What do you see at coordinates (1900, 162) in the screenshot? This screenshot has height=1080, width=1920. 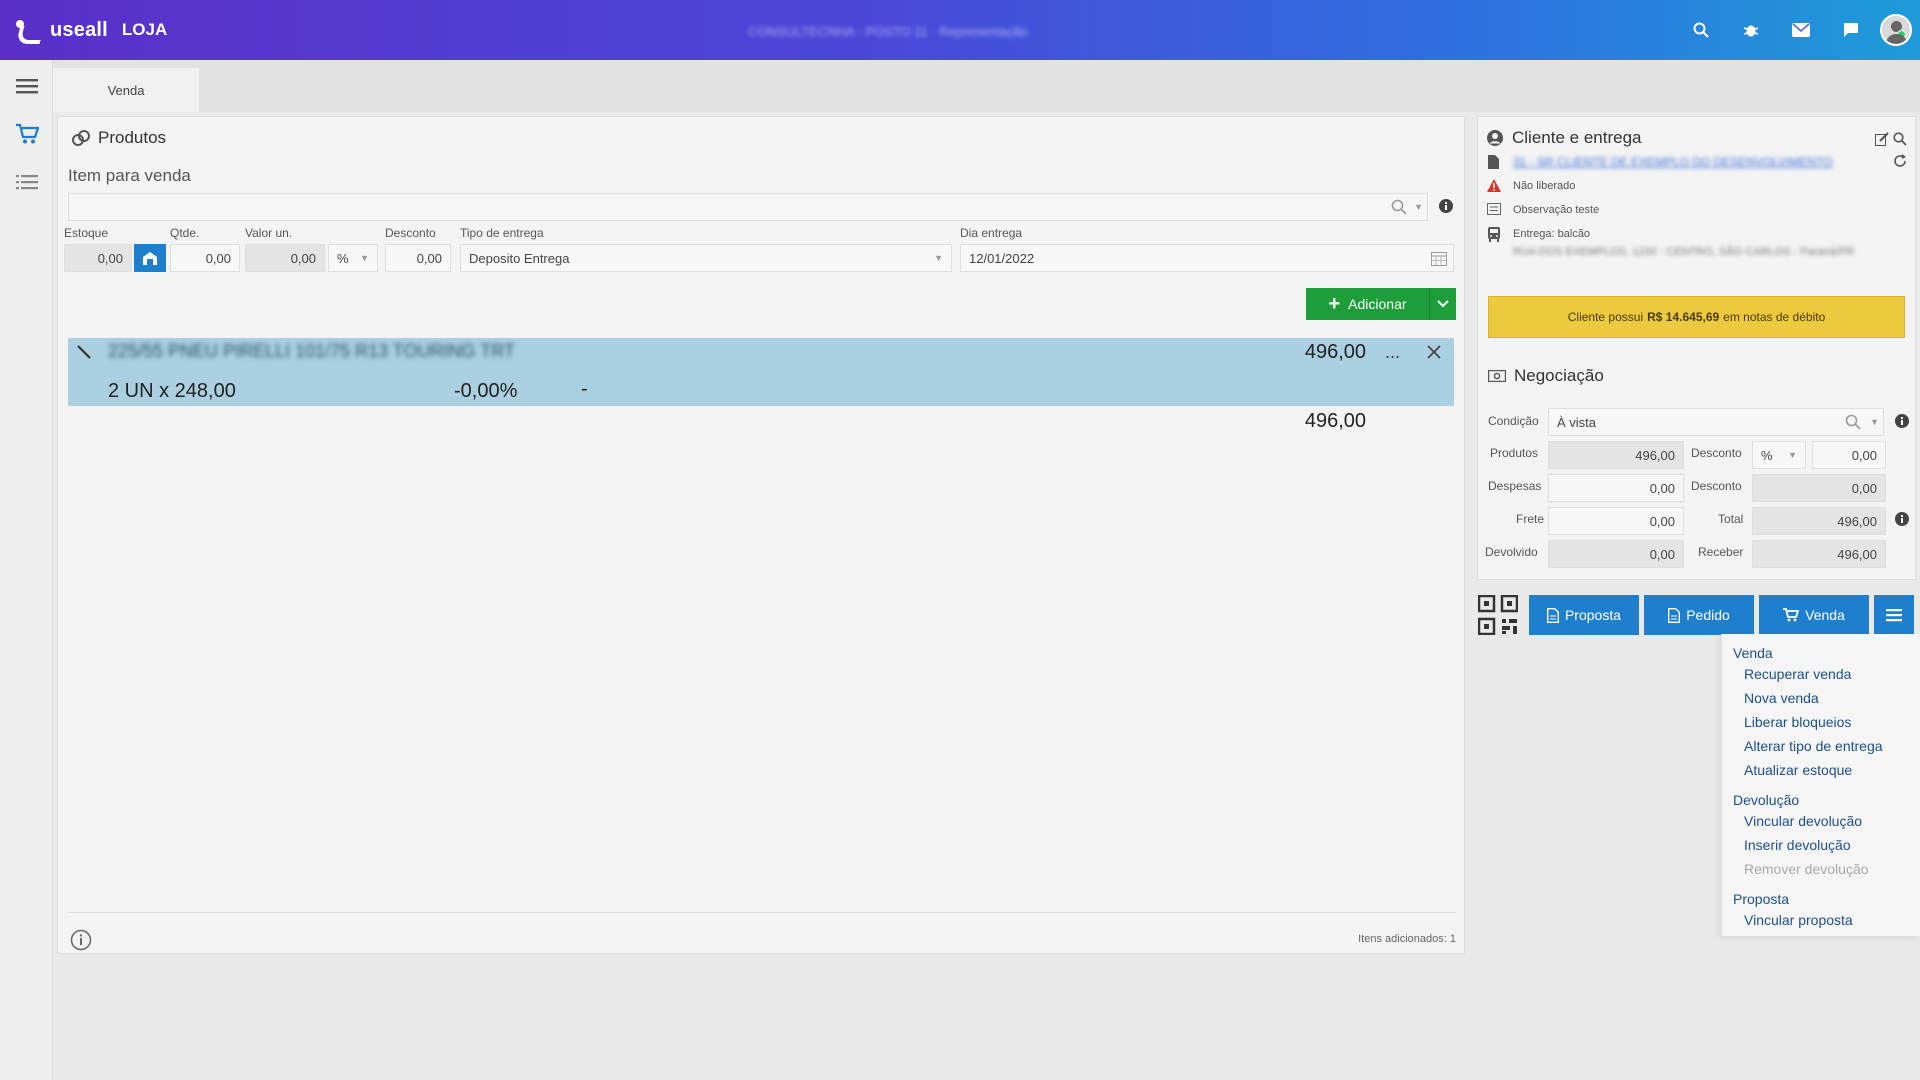 I see `refresh-icon` at bounding box center [1900, 162].